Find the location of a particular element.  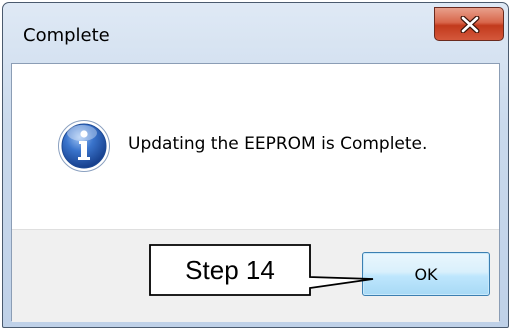

ok-button: OK is located at coordinates (426, 274).